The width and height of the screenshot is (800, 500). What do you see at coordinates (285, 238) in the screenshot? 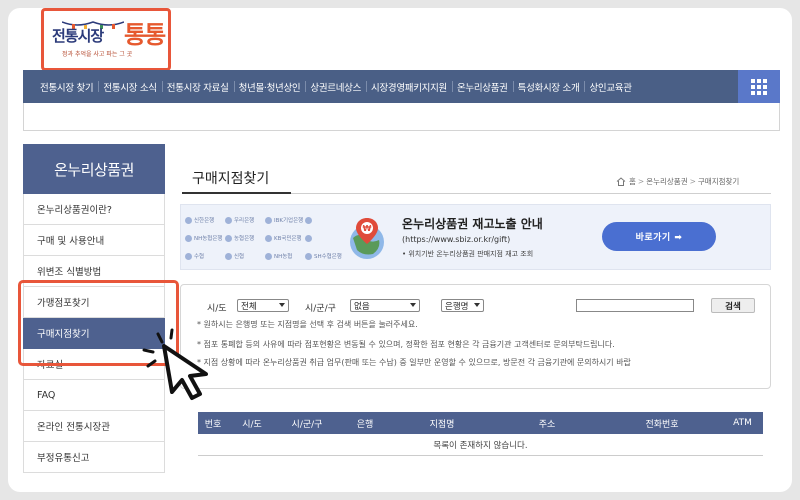
I see `bank-logo: KB국민은행` at bounding box center [285, 238].